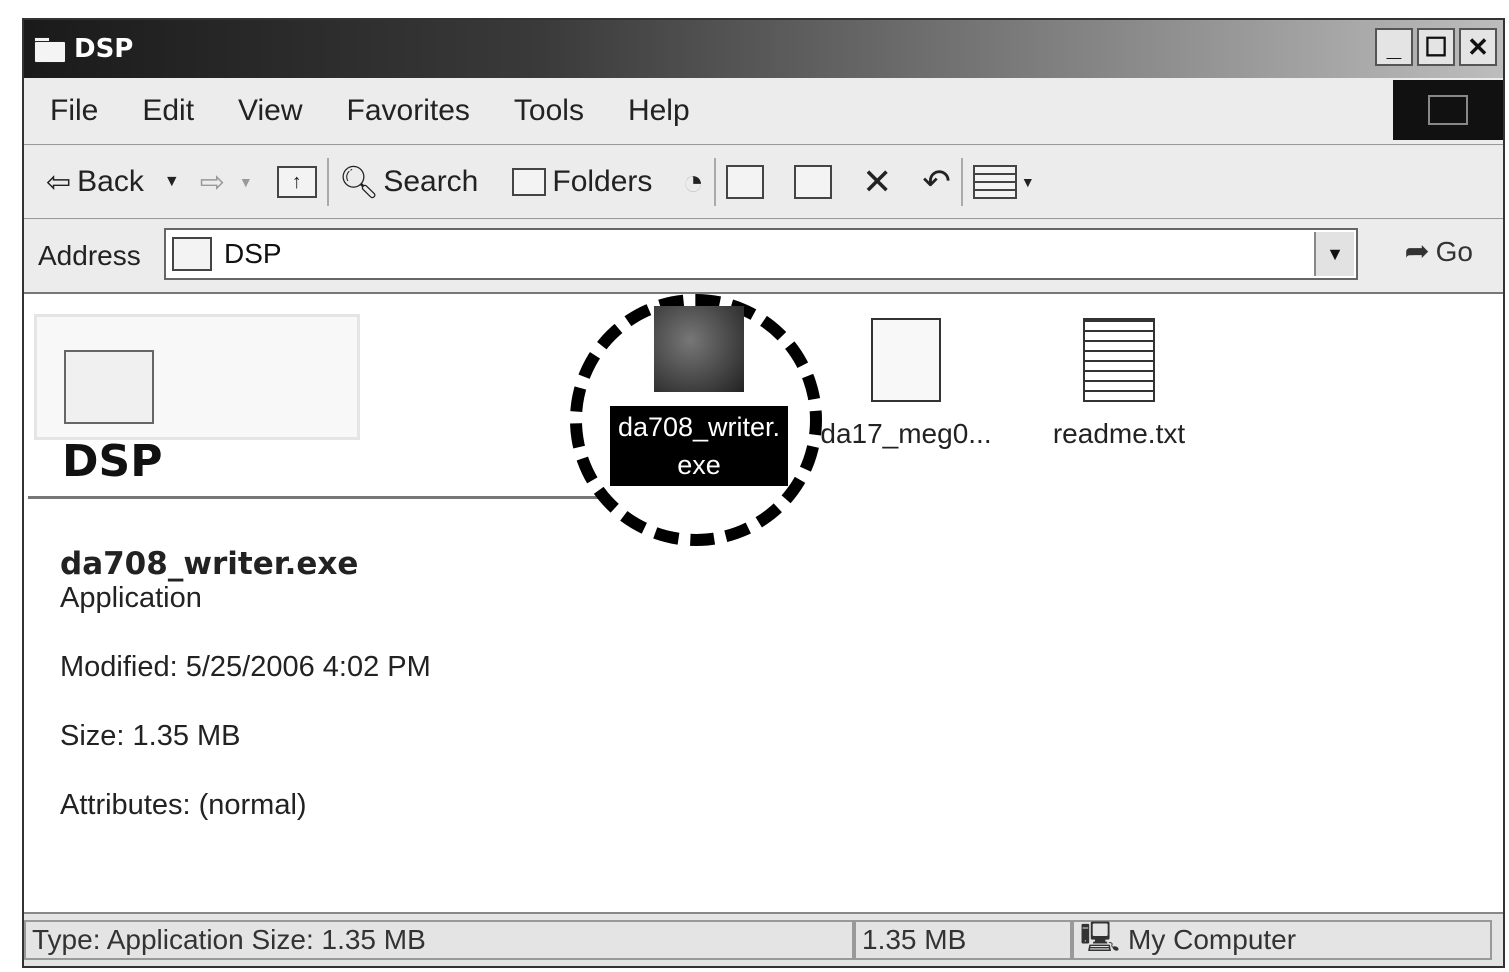 This screenshot has height=972, width=1509. I want to click on windows-logo-icon, so click(1448, 110).